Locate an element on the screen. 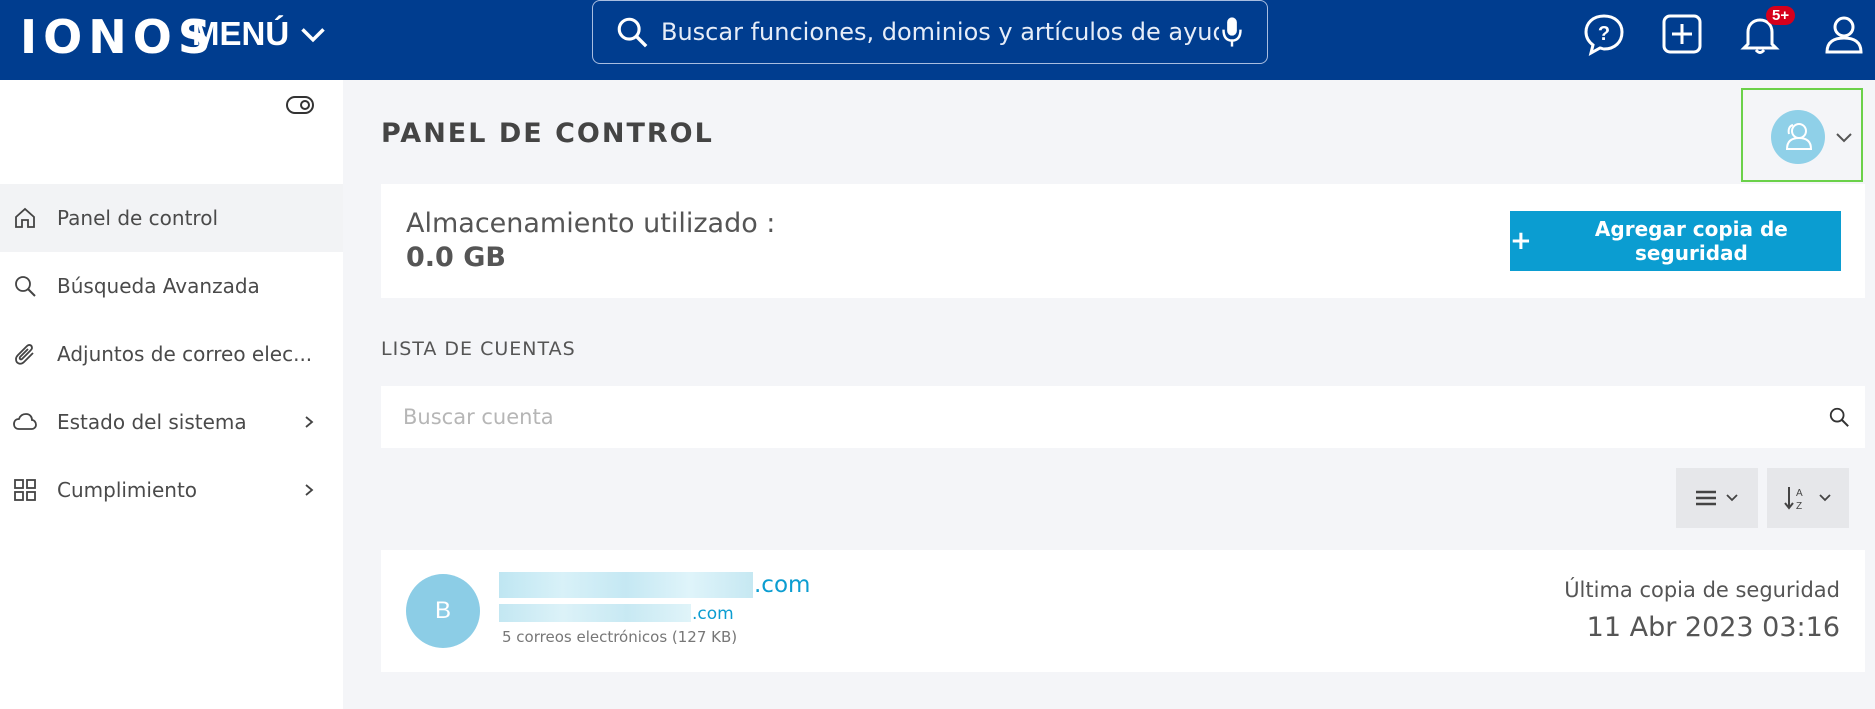 The width and height of the screenshot is (1875, 709). cloud-icon is located at coordinates (25, 421).